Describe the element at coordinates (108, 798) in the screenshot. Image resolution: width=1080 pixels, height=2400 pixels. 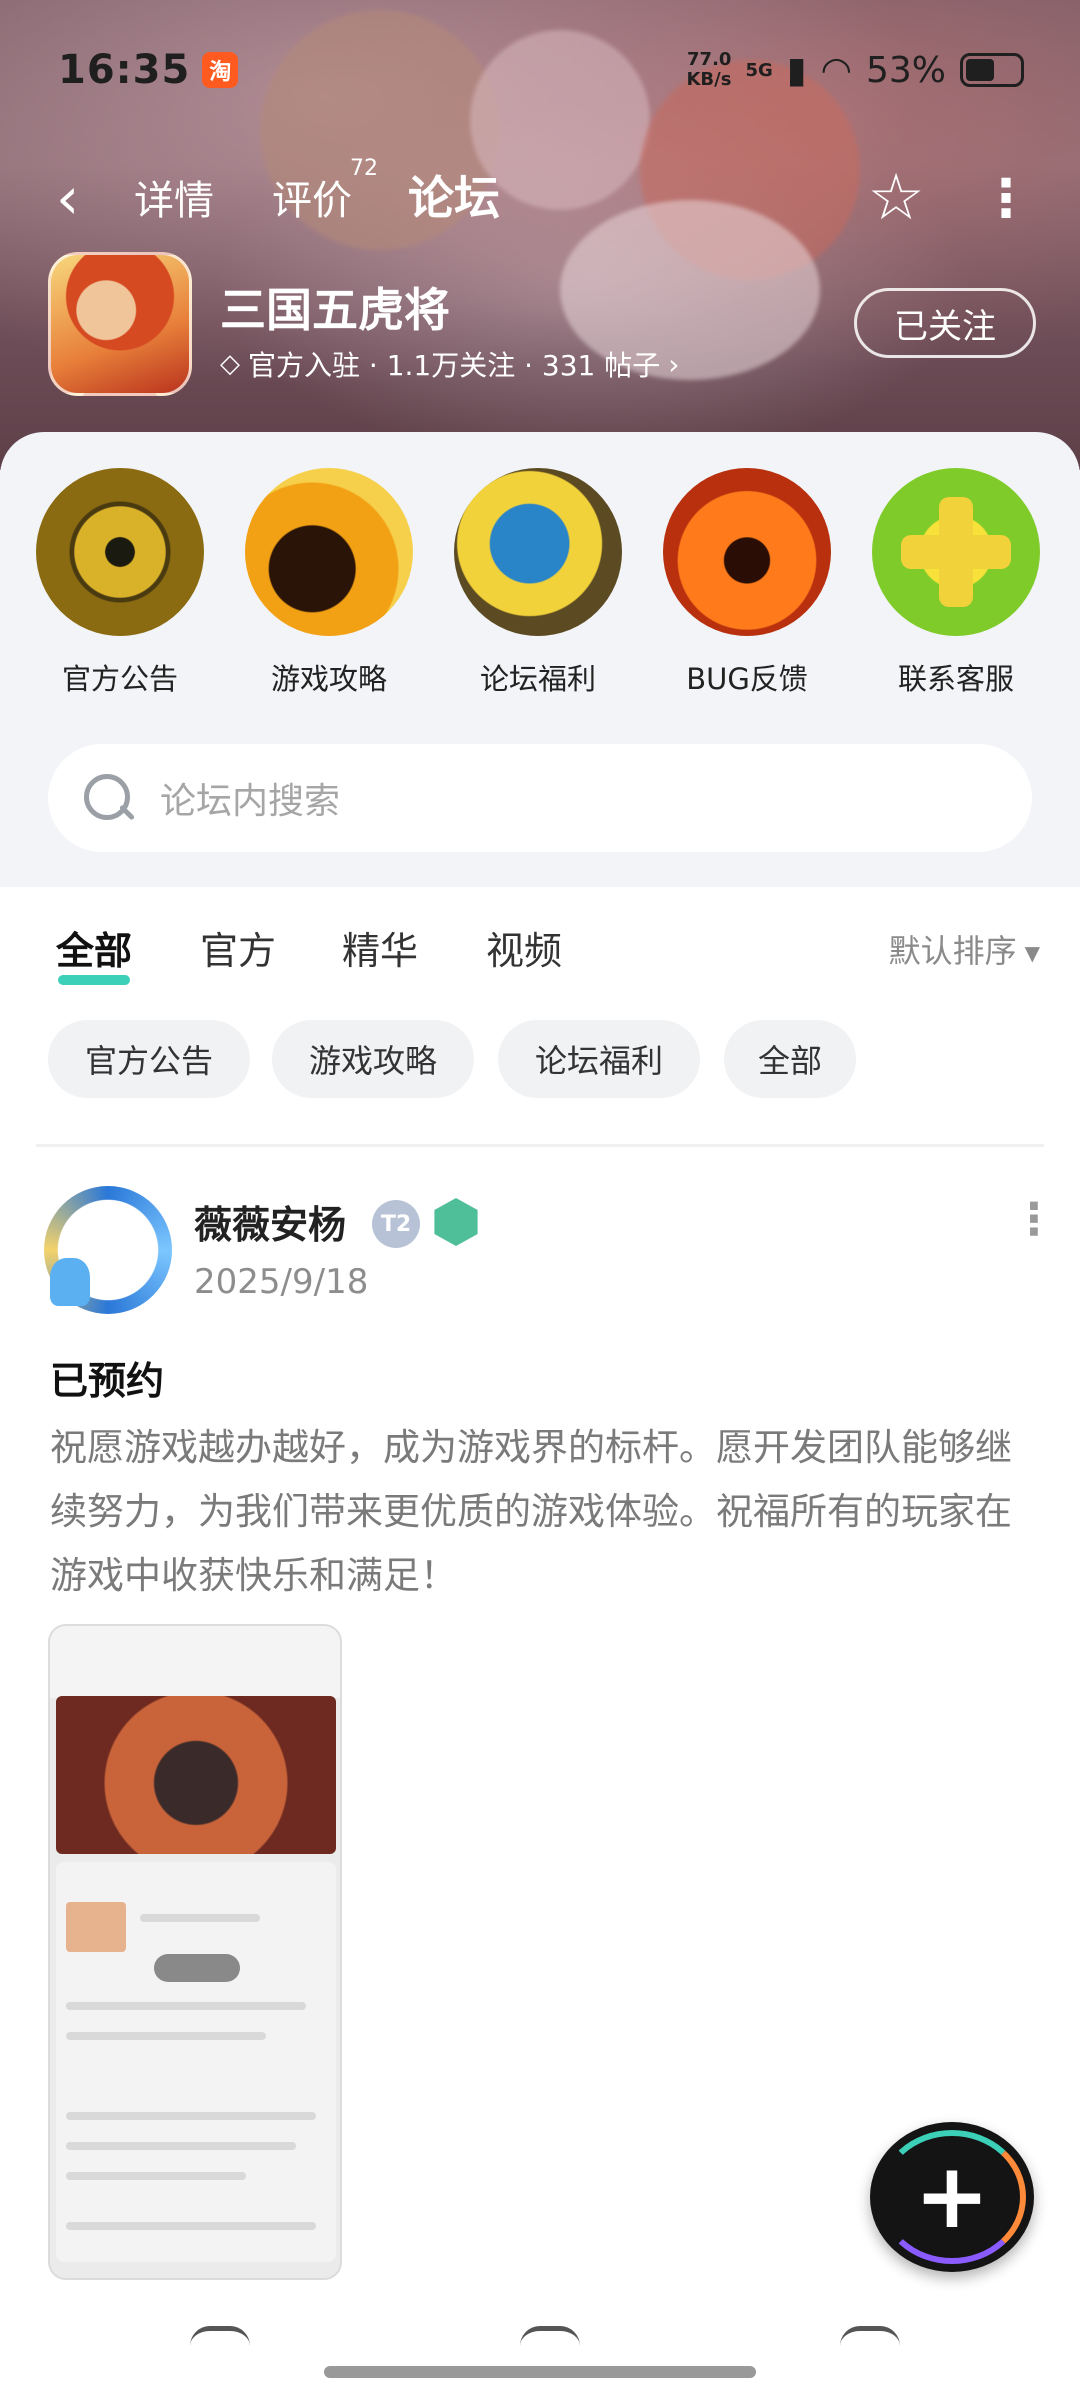
I see `search-icon` at that location.